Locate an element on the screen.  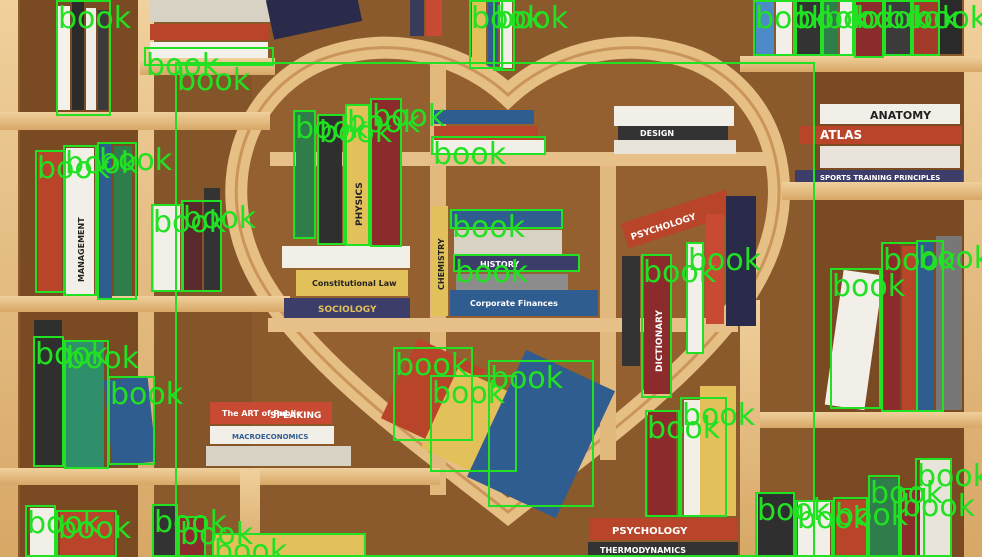
book-title-anatomy: ANATOMY is located at coordinates (901, 115).